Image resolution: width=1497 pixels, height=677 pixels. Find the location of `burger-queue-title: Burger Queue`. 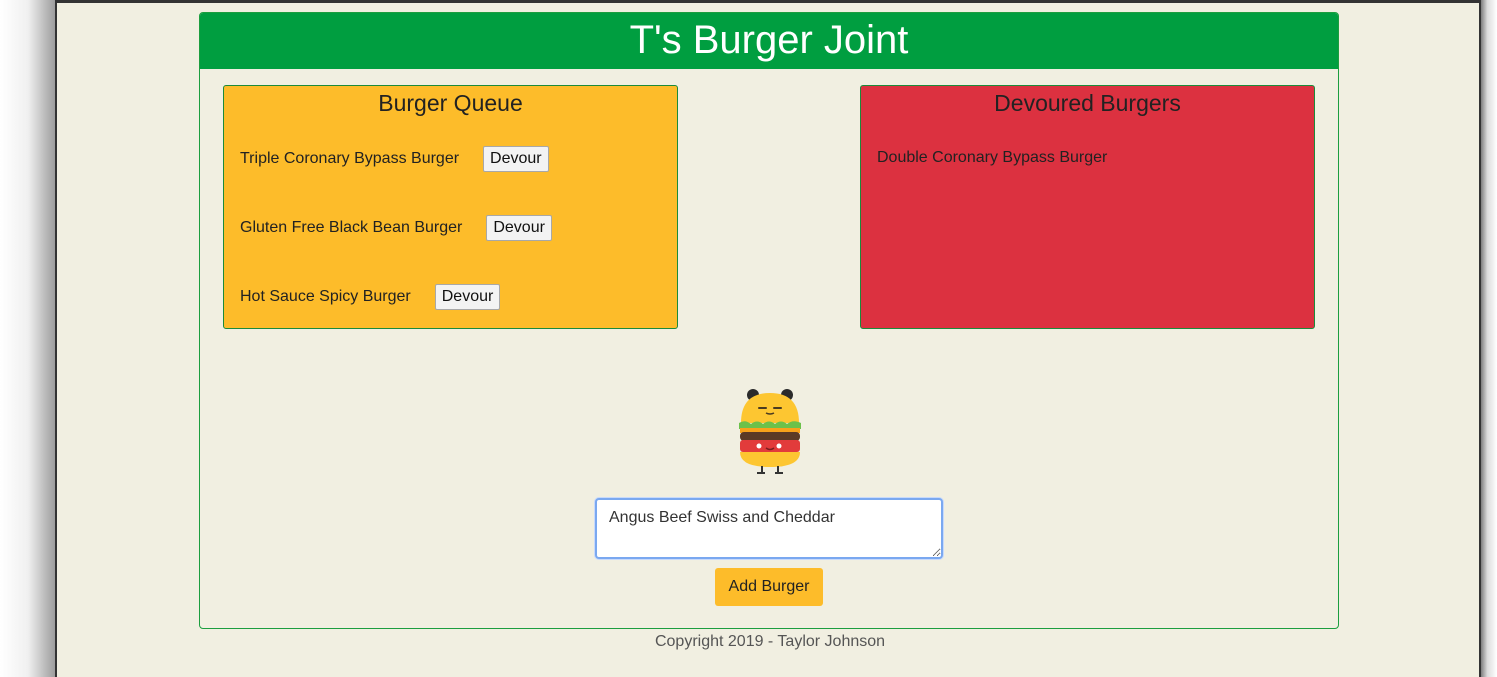

burger-queue-title: Burger Queue is located at coordinates (450, 103).